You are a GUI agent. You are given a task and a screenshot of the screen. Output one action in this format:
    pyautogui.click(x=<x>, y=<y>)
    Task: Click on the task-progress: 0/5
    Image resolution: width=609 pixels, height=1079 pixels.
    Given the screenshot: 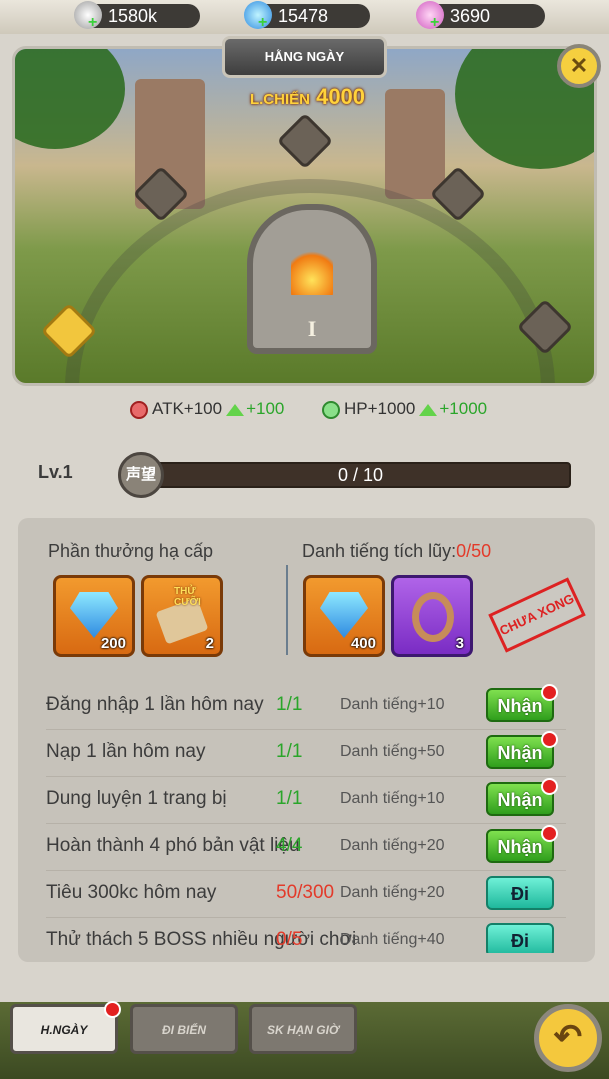 What is the action you would take?
    pyautogui.click(x=289, y=939)
    